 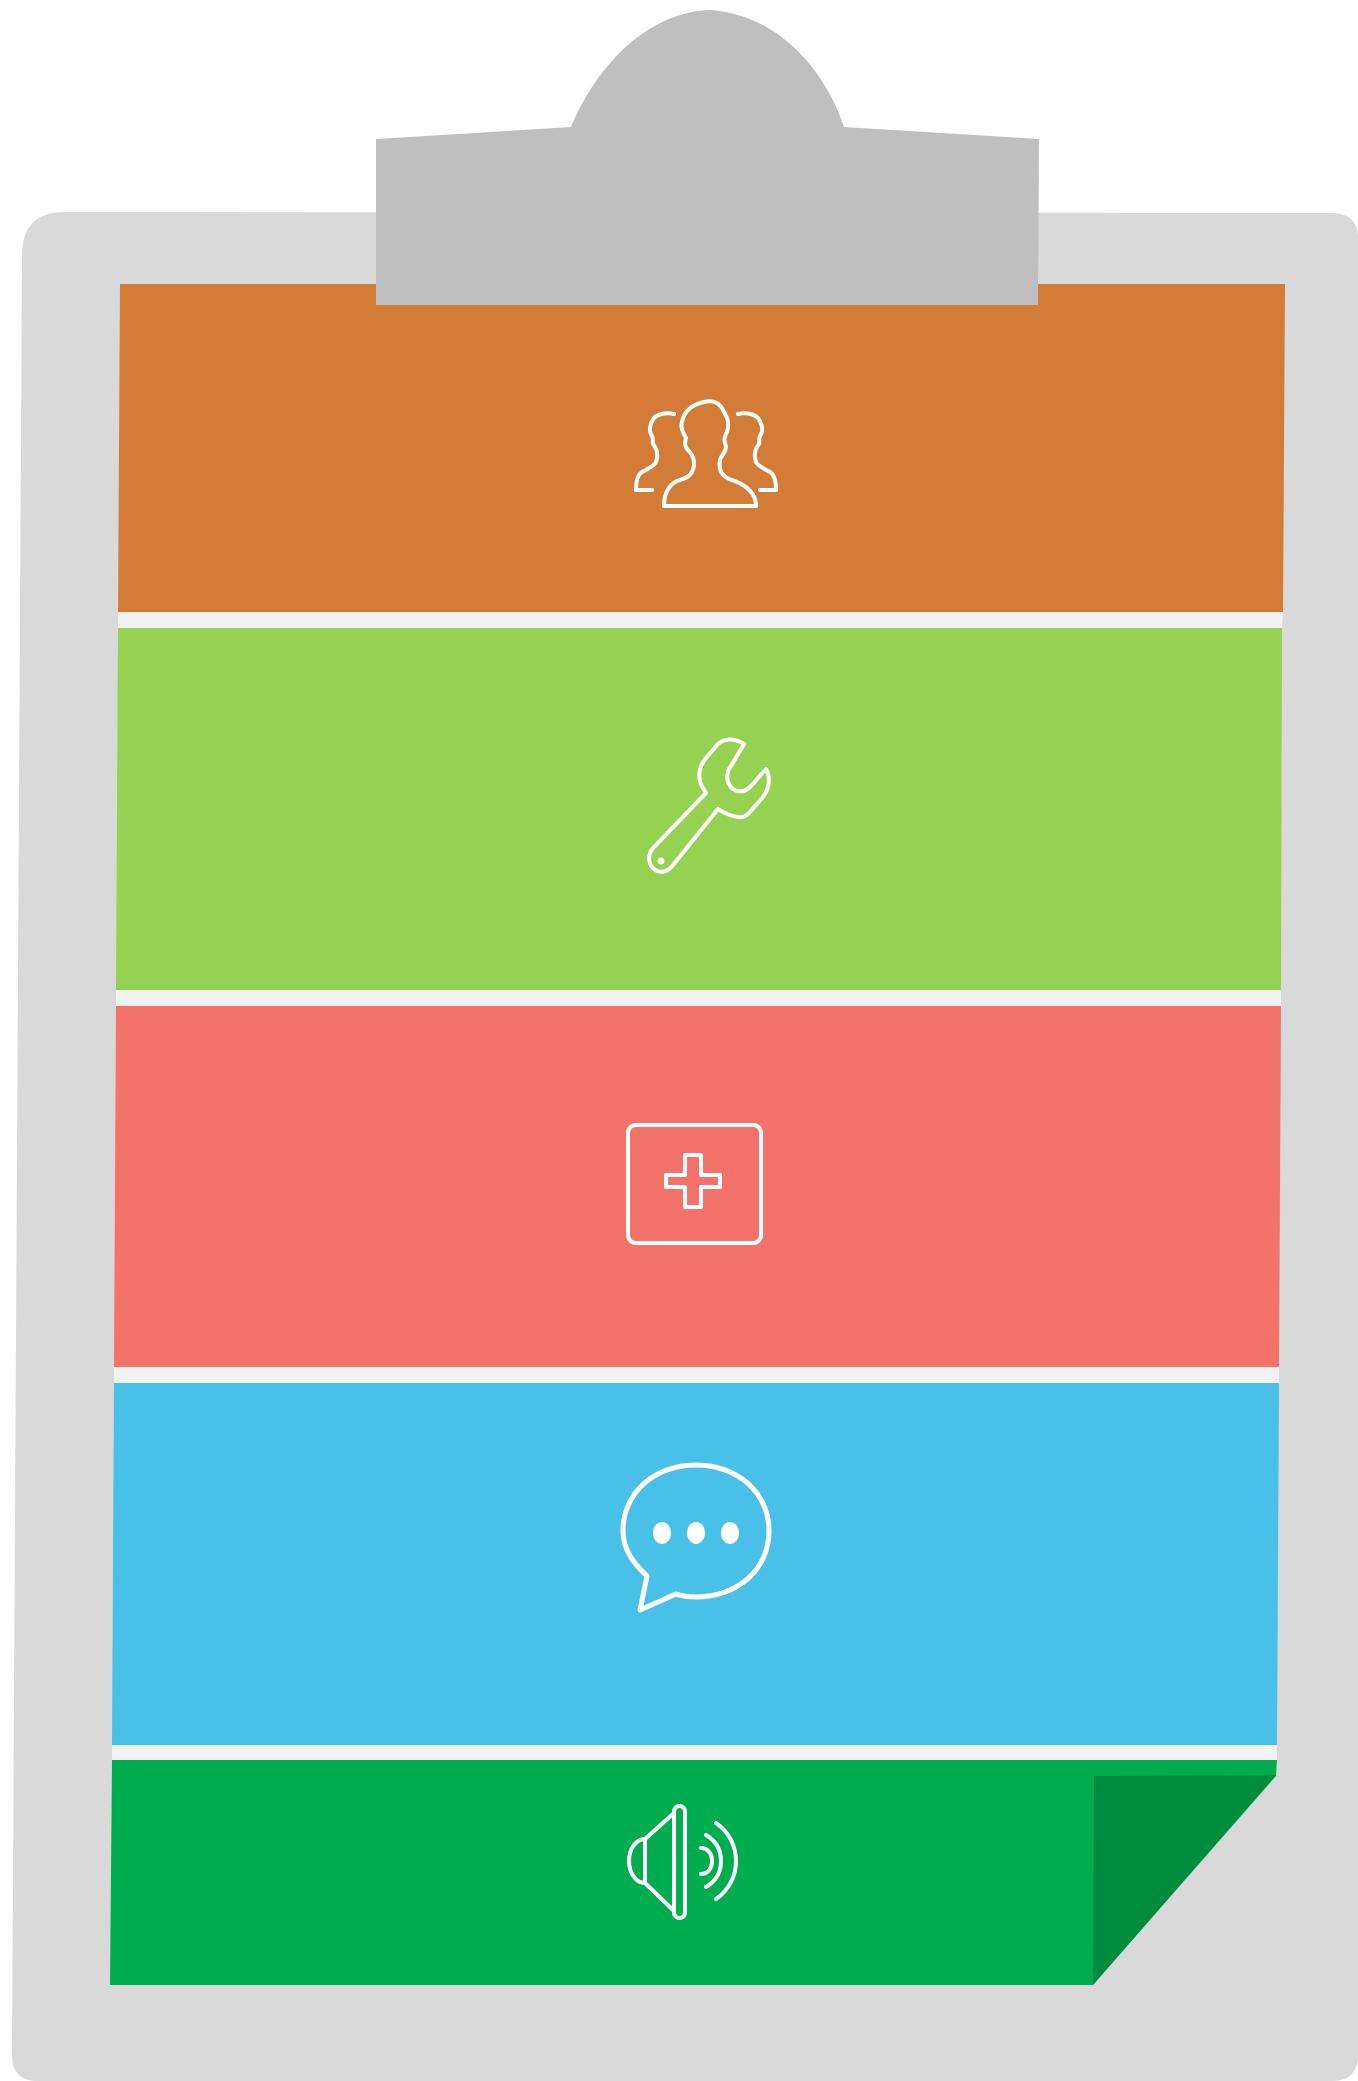 I want to click on chat-bubble-icon, so click(x=697, y=1540).